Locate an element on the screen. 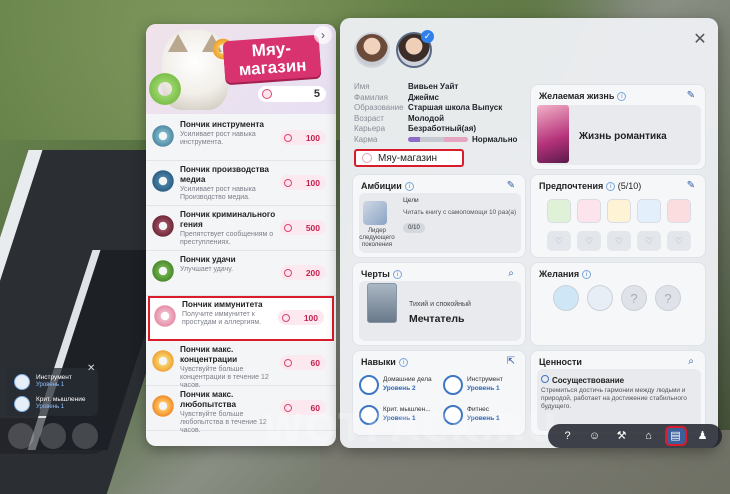 The width and height of the screenshot is (730, 494). mini-skill: Инструмент Уровень 1 is located at coordinates (55, 382).